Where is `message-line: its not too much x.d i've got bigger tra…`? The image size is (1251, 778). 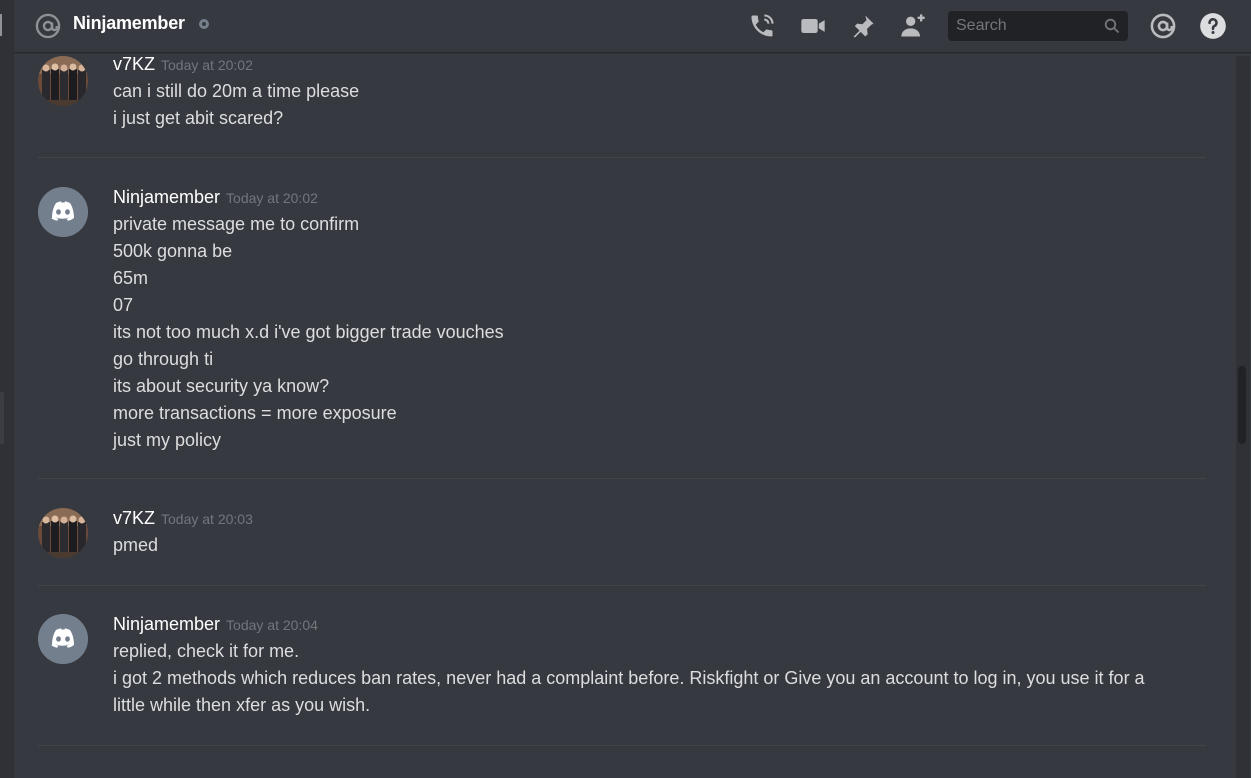 message-line: its not too much x.d i've got bigger tra… is located at coordinates (308, 332).